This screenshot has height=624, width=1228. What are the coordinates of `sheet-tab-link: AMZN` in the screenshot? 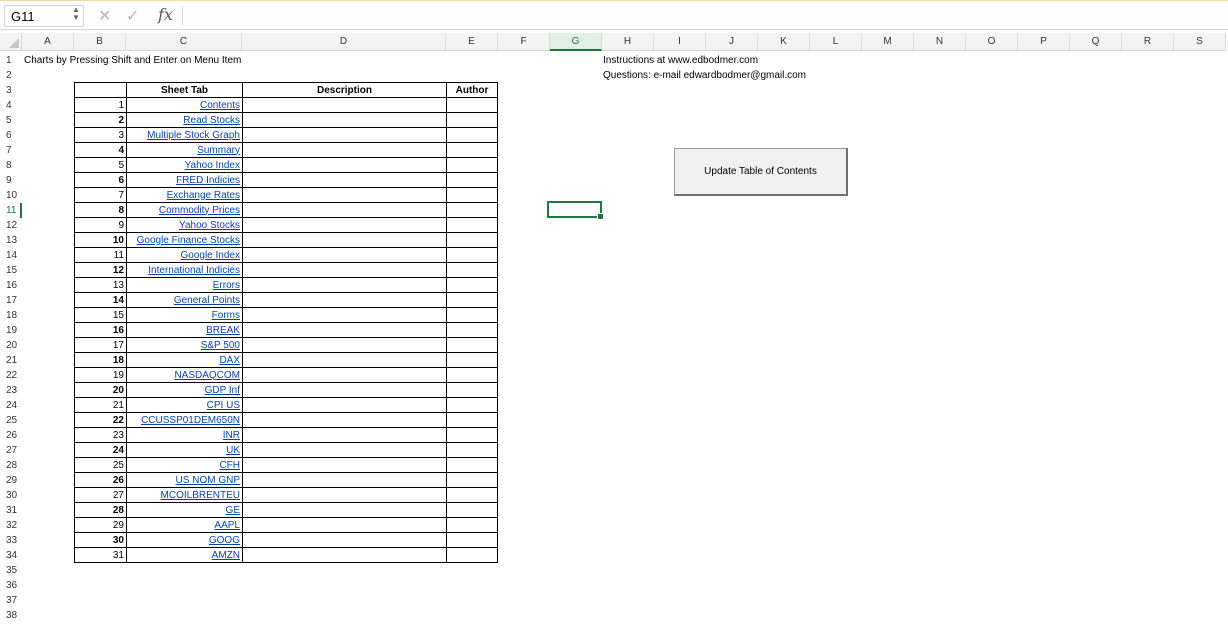 It's located at (226, 555).